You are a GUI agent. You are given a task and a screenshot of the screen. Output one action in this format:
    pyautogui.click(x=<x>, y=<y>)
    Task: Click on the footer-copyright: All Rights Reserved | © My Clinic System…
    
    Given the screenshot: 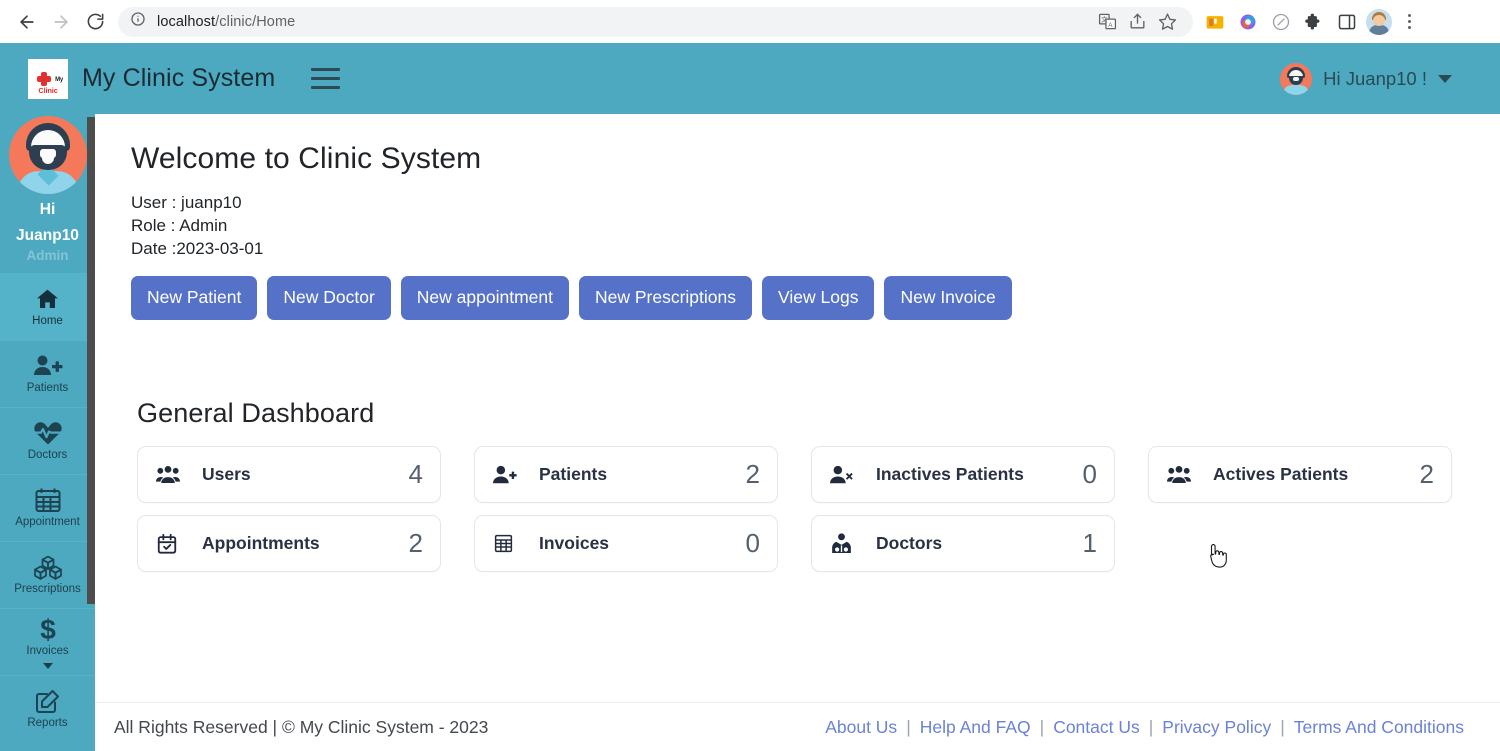 What is the action you would take?
    pyautogui.click(x=301, y=726)
    